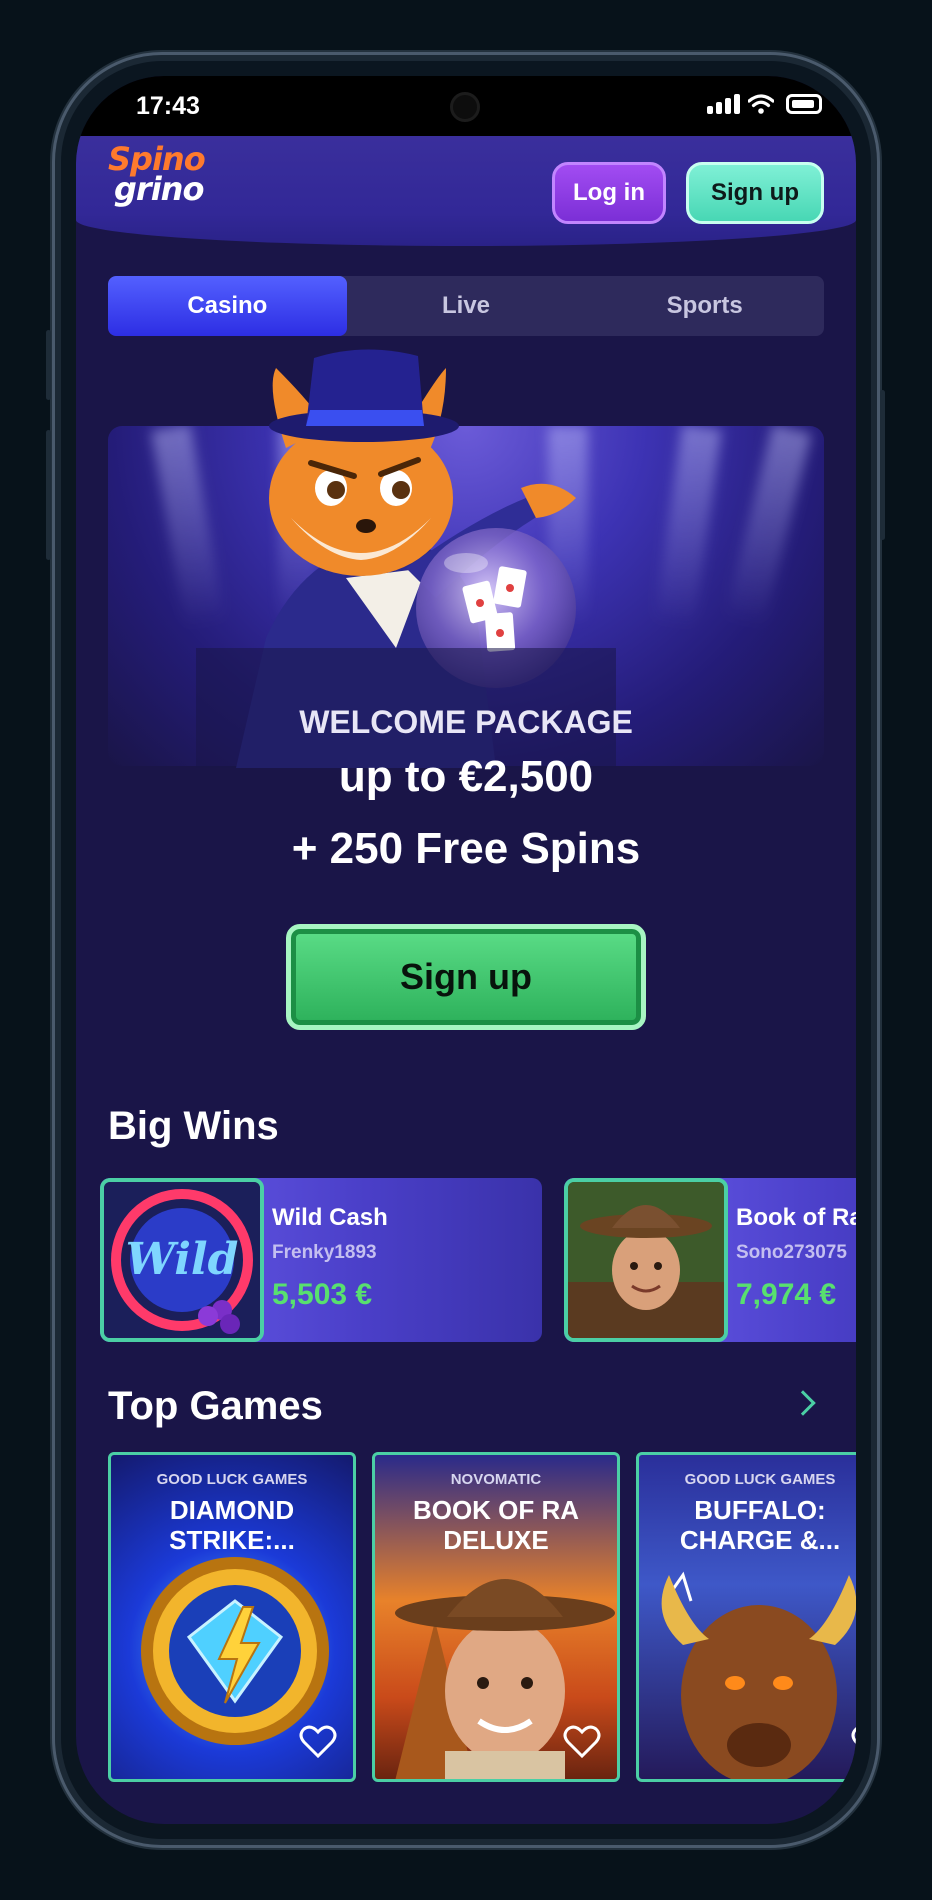  I want to click on book-of-ra-thumbnail, so click(646, 1260).